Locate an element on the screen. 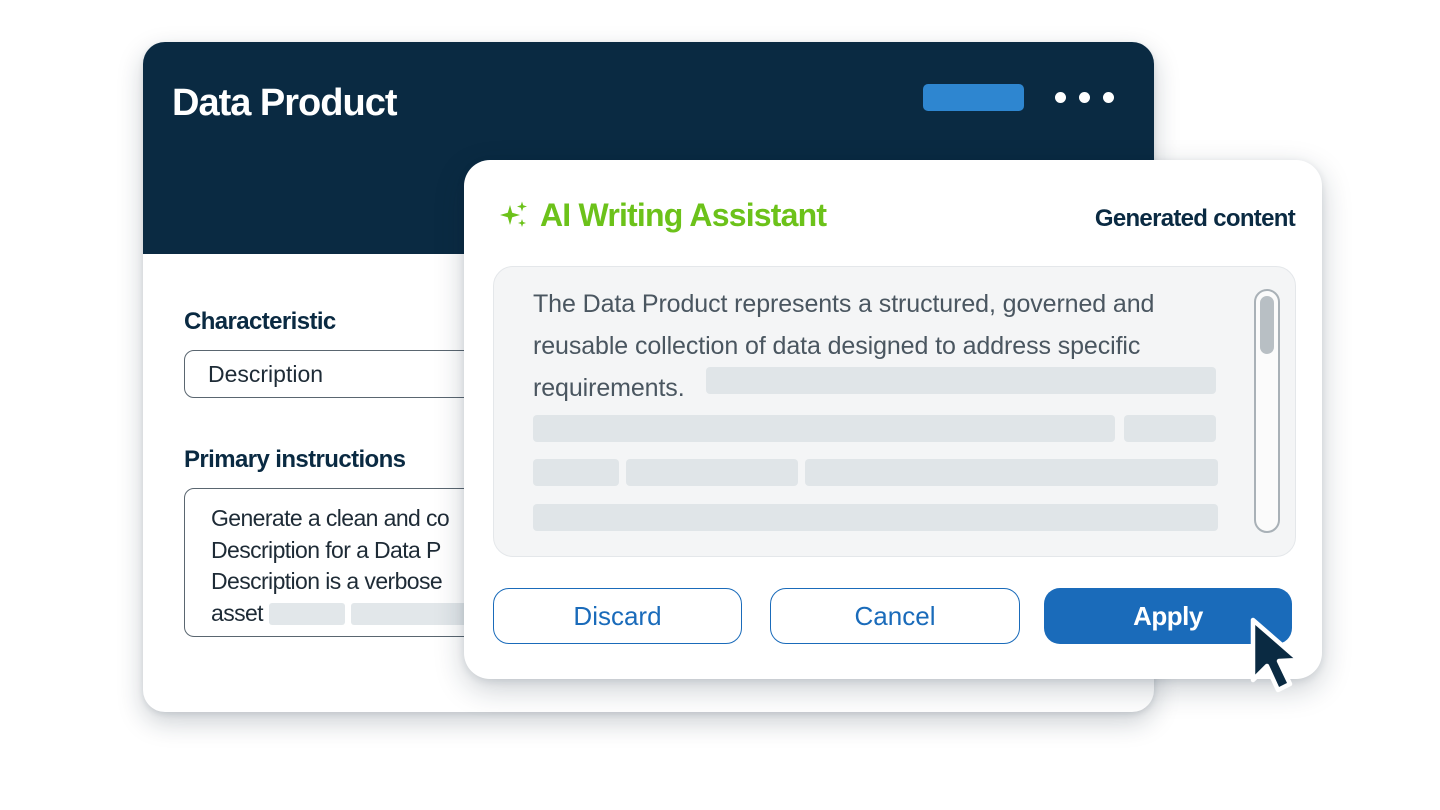 This screenshot has width=1440, height=810. characteristic-label: Characteristic is located at coordinates (260, 321).